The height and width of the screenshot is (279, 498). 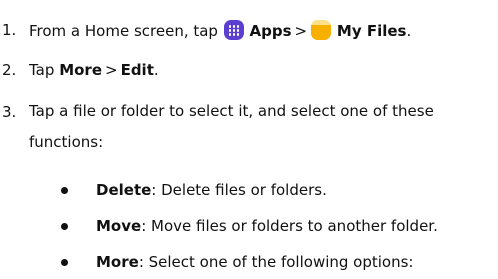 I want to click on function-text: Delete: Delete files or folders., so click(x=211, y=190).